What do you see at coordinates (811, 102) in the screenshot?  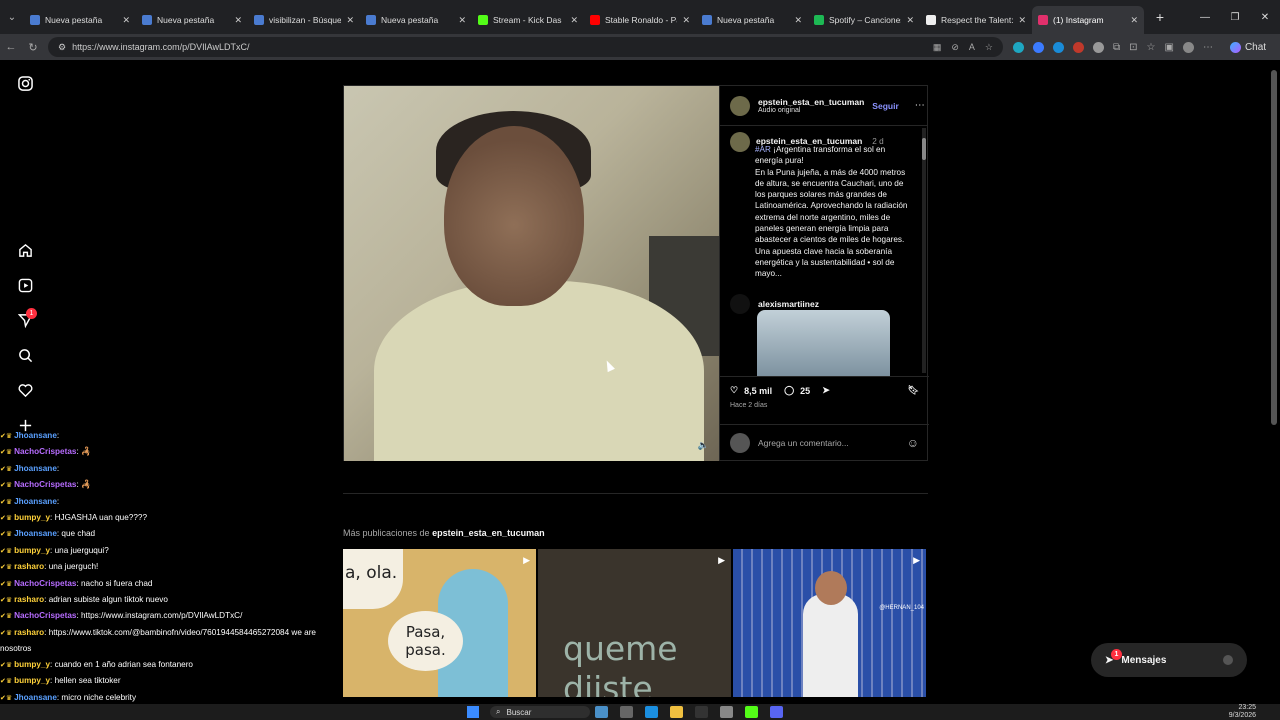 I see `post-username: epstein_esta_en_tucuman` at bounding box center [811, 102].